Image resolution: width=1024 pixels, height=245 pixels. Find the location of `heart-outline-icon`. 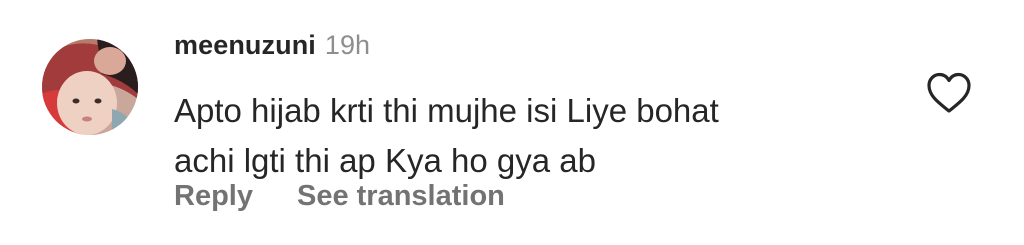

heart-outline-icon is located at coordinates (949, 92).